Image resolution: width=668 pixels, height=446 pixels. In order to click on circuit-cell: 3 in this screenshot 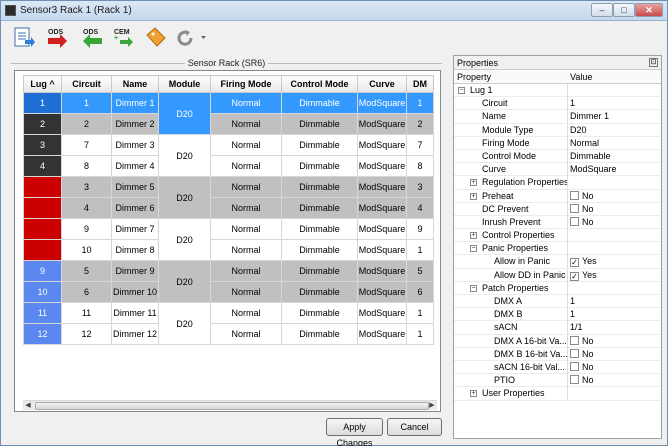, I will do `click(86, 187)`.